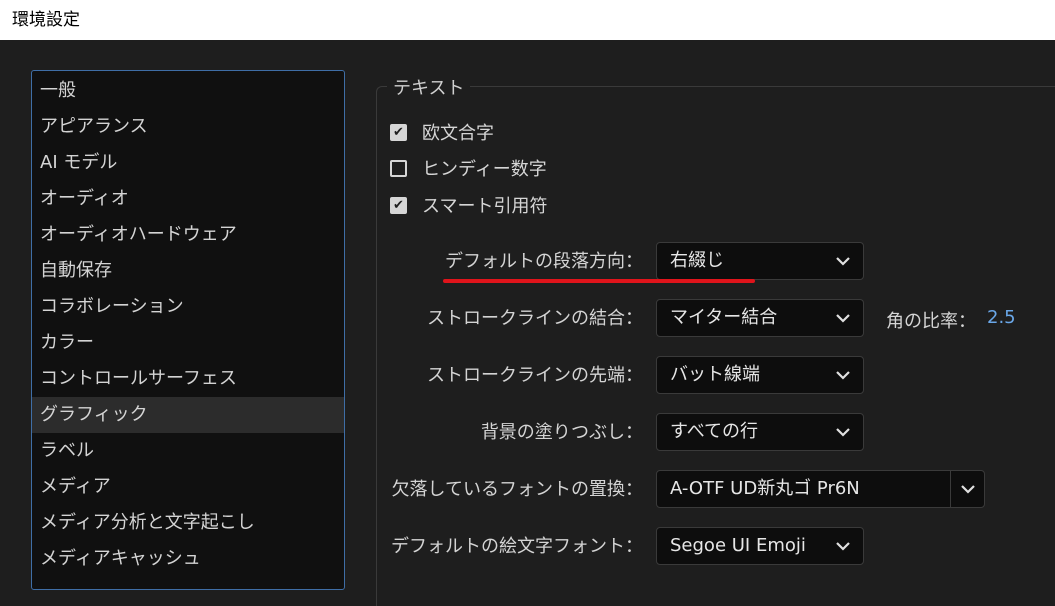 This screenshot has width=1055, height=606. What do you see at coordinates (714, 431) in the screenshot?
I see `background-fill-value: すべての行` at bounding box center [714, 431].